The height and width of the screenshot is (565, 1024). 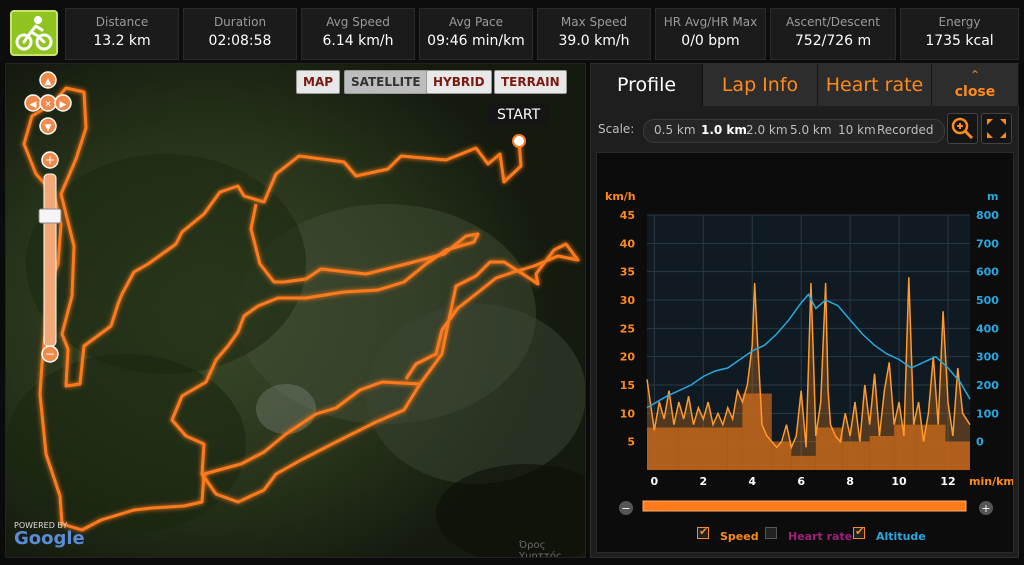 I want to click on google-logo: Google, so click(x=49, y=538).